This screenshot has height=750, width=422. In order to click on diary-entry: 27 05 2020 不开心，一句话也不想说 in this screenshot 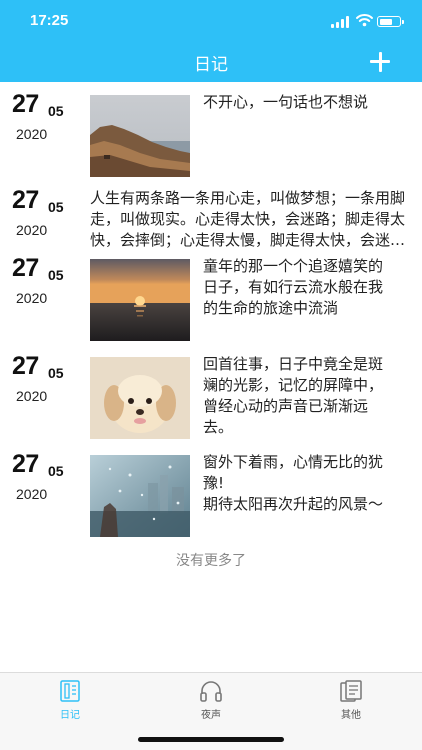, I will do `click(211, 129)`.